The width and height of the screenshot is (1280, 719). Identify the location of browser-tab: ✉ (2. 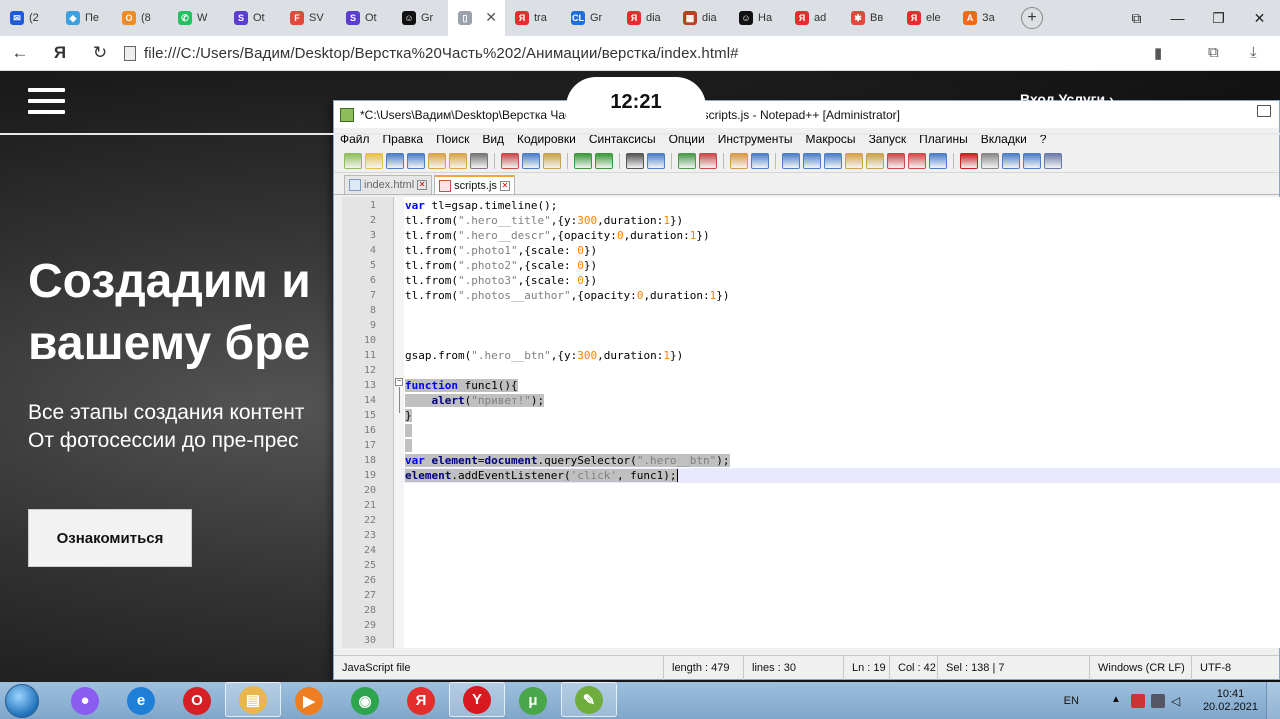
(28, 18).